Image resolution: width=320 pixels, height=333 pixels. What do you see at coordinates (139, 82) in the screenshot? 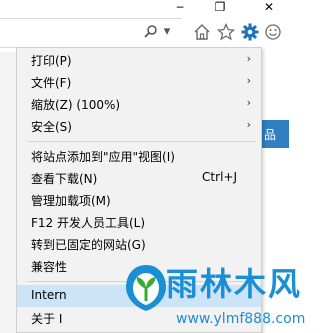
I see `menu-item-file: 文件(F) ›` at bounding box center [139, 82].